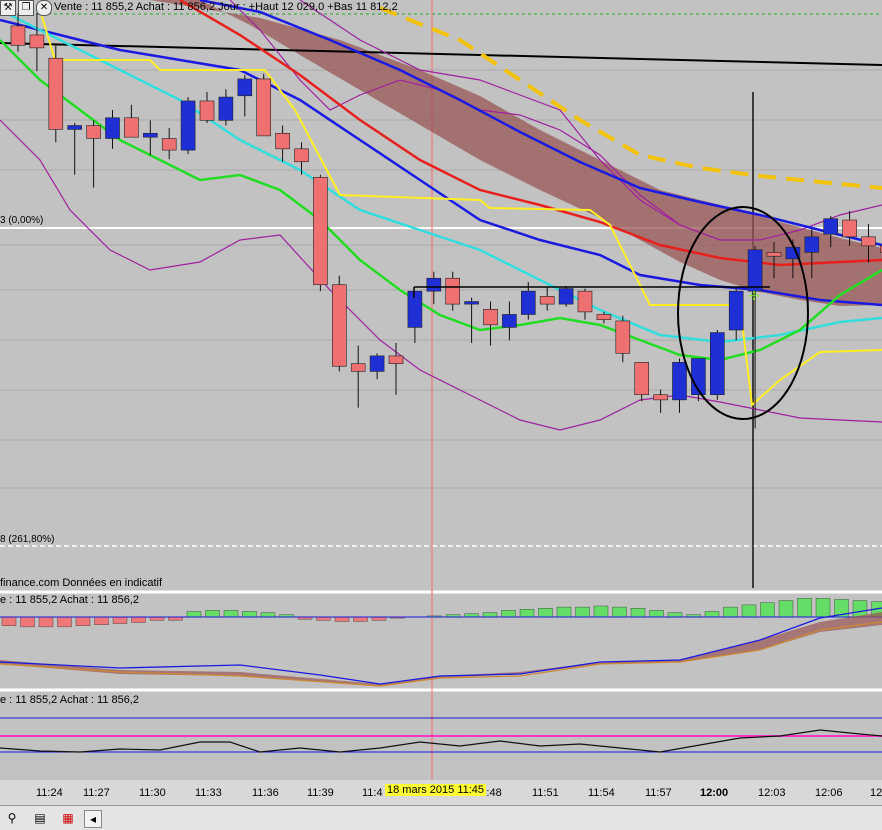 This screenshot has width=882, height=830. Describe the element at coordinates (68, 818) in the screenshot. I see `settings-icon: ▦` at that location.